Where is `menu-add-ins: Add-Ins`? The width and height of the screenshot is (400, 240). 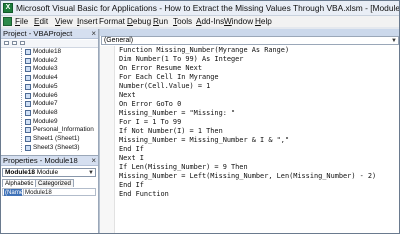 menu-add-ins: Add-Ins is located at coordinates (210, 21).